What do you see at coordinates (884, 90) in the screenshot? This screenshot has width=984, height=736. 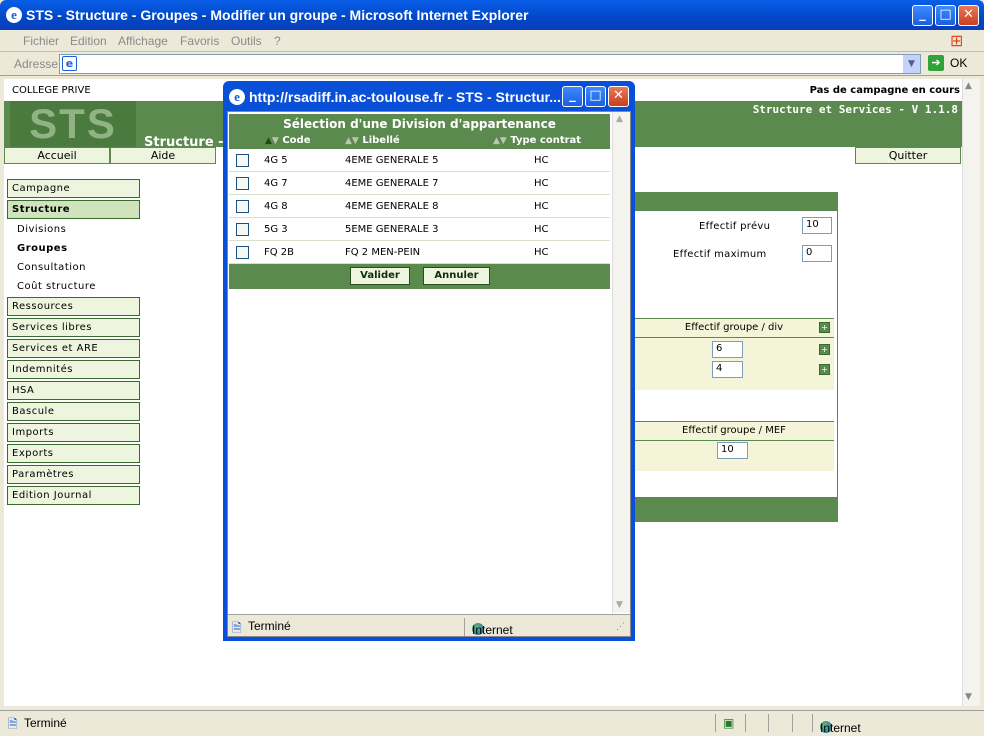 I see `campaign-status: Pas de campagne en cours` at bounding box center [884, 90].